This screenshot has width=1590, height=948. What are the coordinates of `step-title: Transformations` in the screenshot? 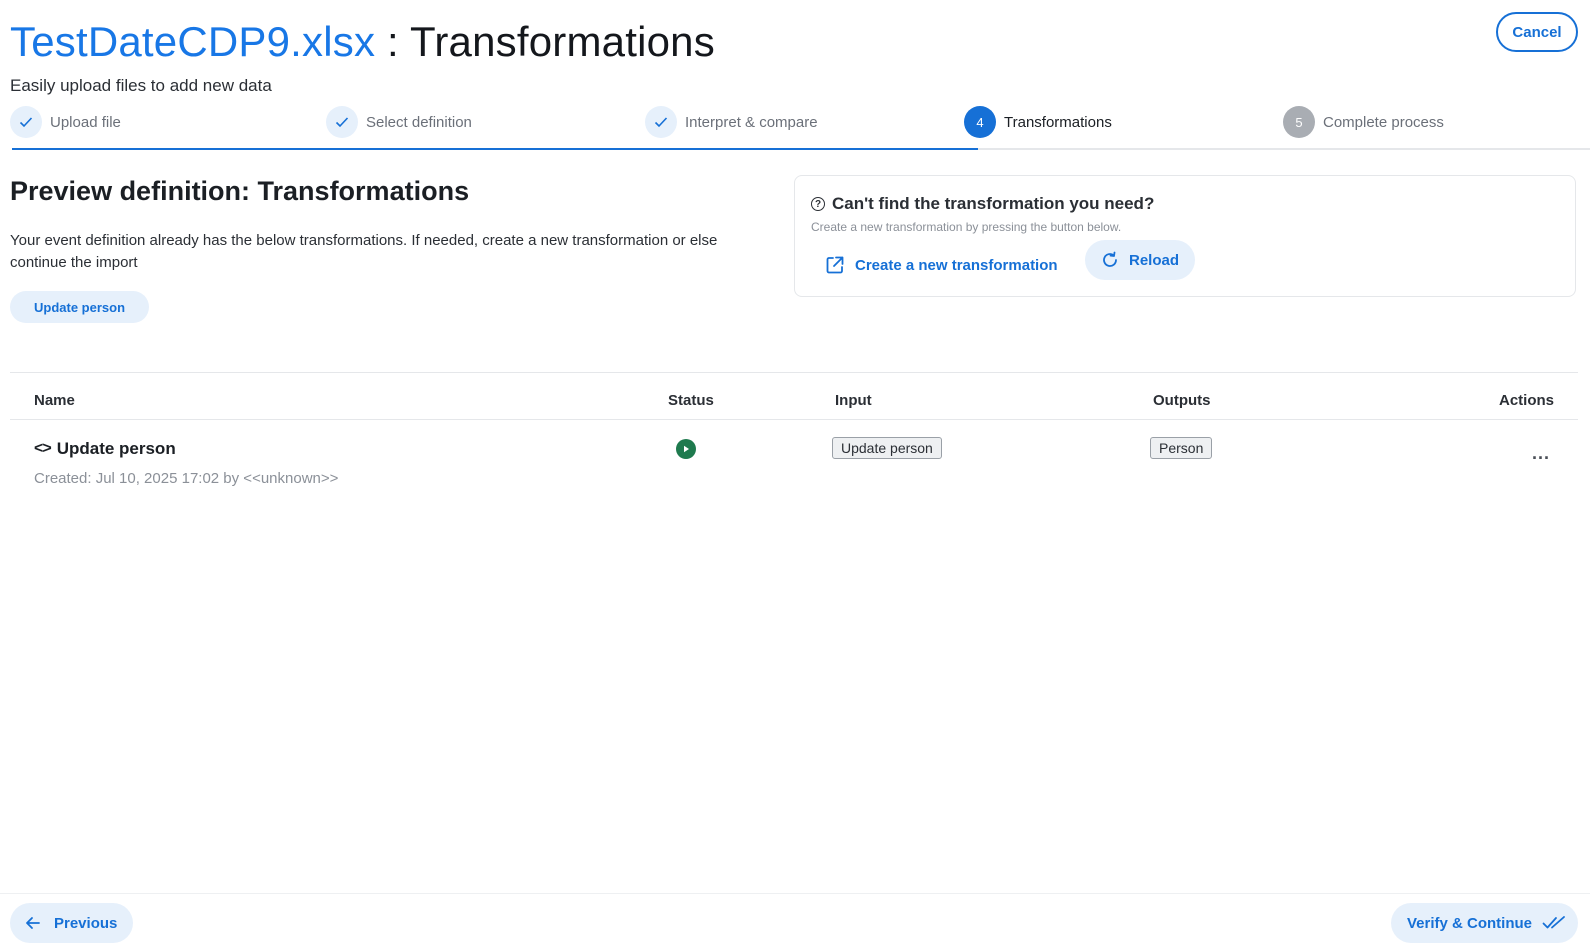 It's located at (562, 41).